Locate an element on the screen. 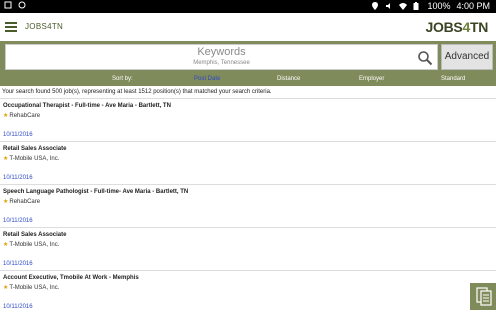 This screenshot has width=496, height=315. search-box: Keywords Memphis, Tennessee is located at coordinates (221, 57).